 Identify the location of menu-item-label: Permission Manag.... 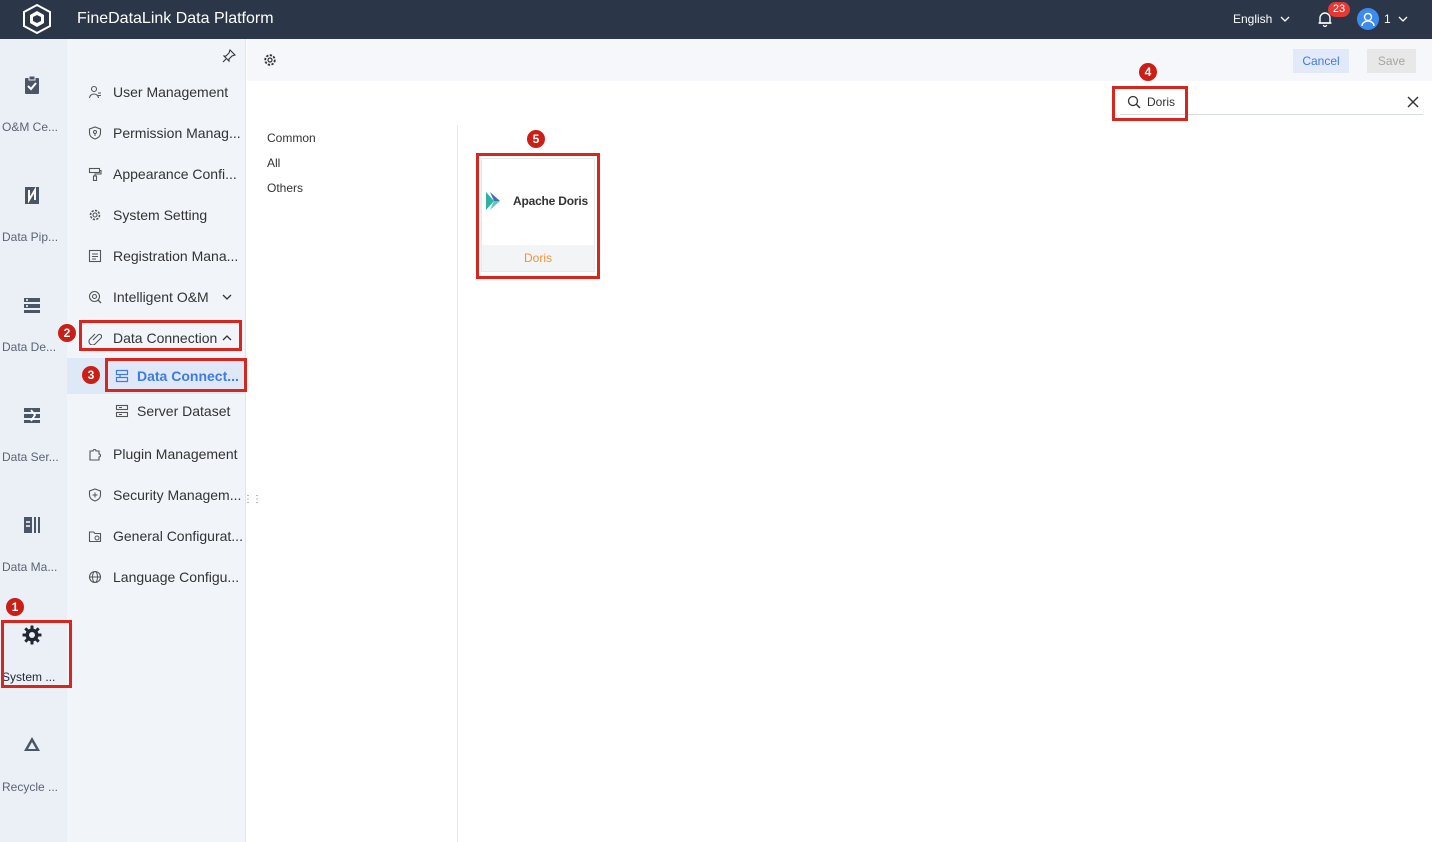
(177, 133).